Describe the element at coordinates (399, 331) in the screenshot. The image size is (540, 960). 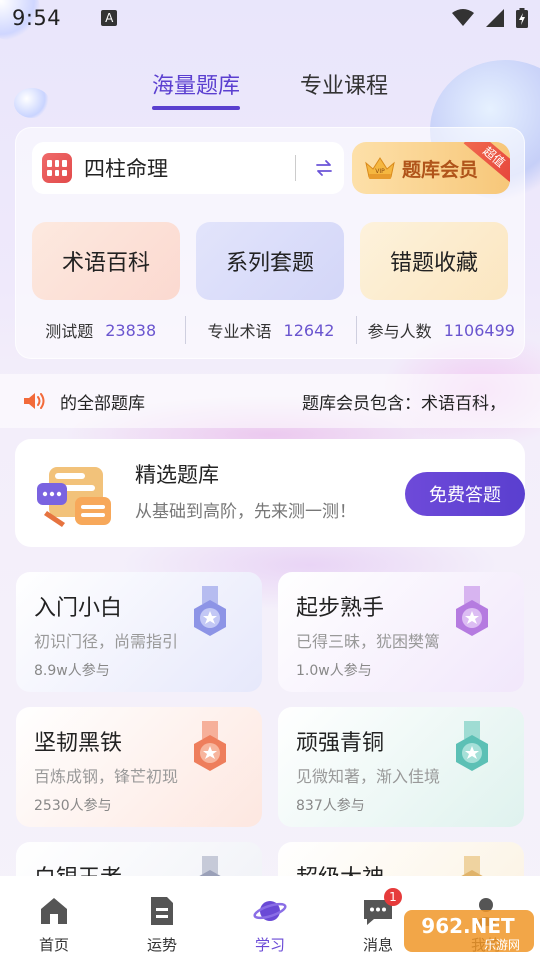
I see `stat-label: 参与人数` at that location.